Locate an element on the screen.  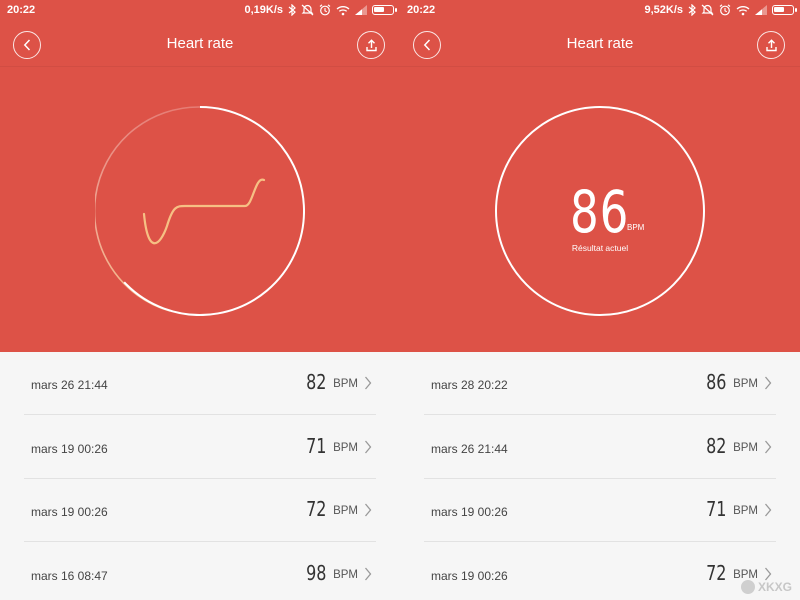
watermark-logo-icon is located at coordinates (747, 587).